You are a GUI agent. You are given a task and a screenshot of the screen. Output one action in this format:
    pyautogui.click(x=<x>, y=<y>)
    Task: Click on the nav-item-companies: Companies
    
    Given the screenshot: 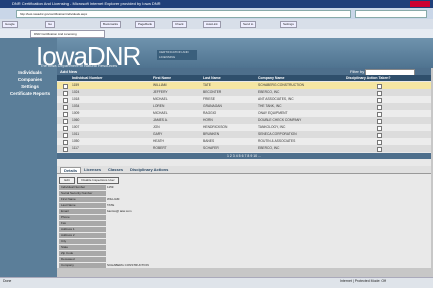 What is the action you would take?
    pyautogui.click(x=30, y=79)
    